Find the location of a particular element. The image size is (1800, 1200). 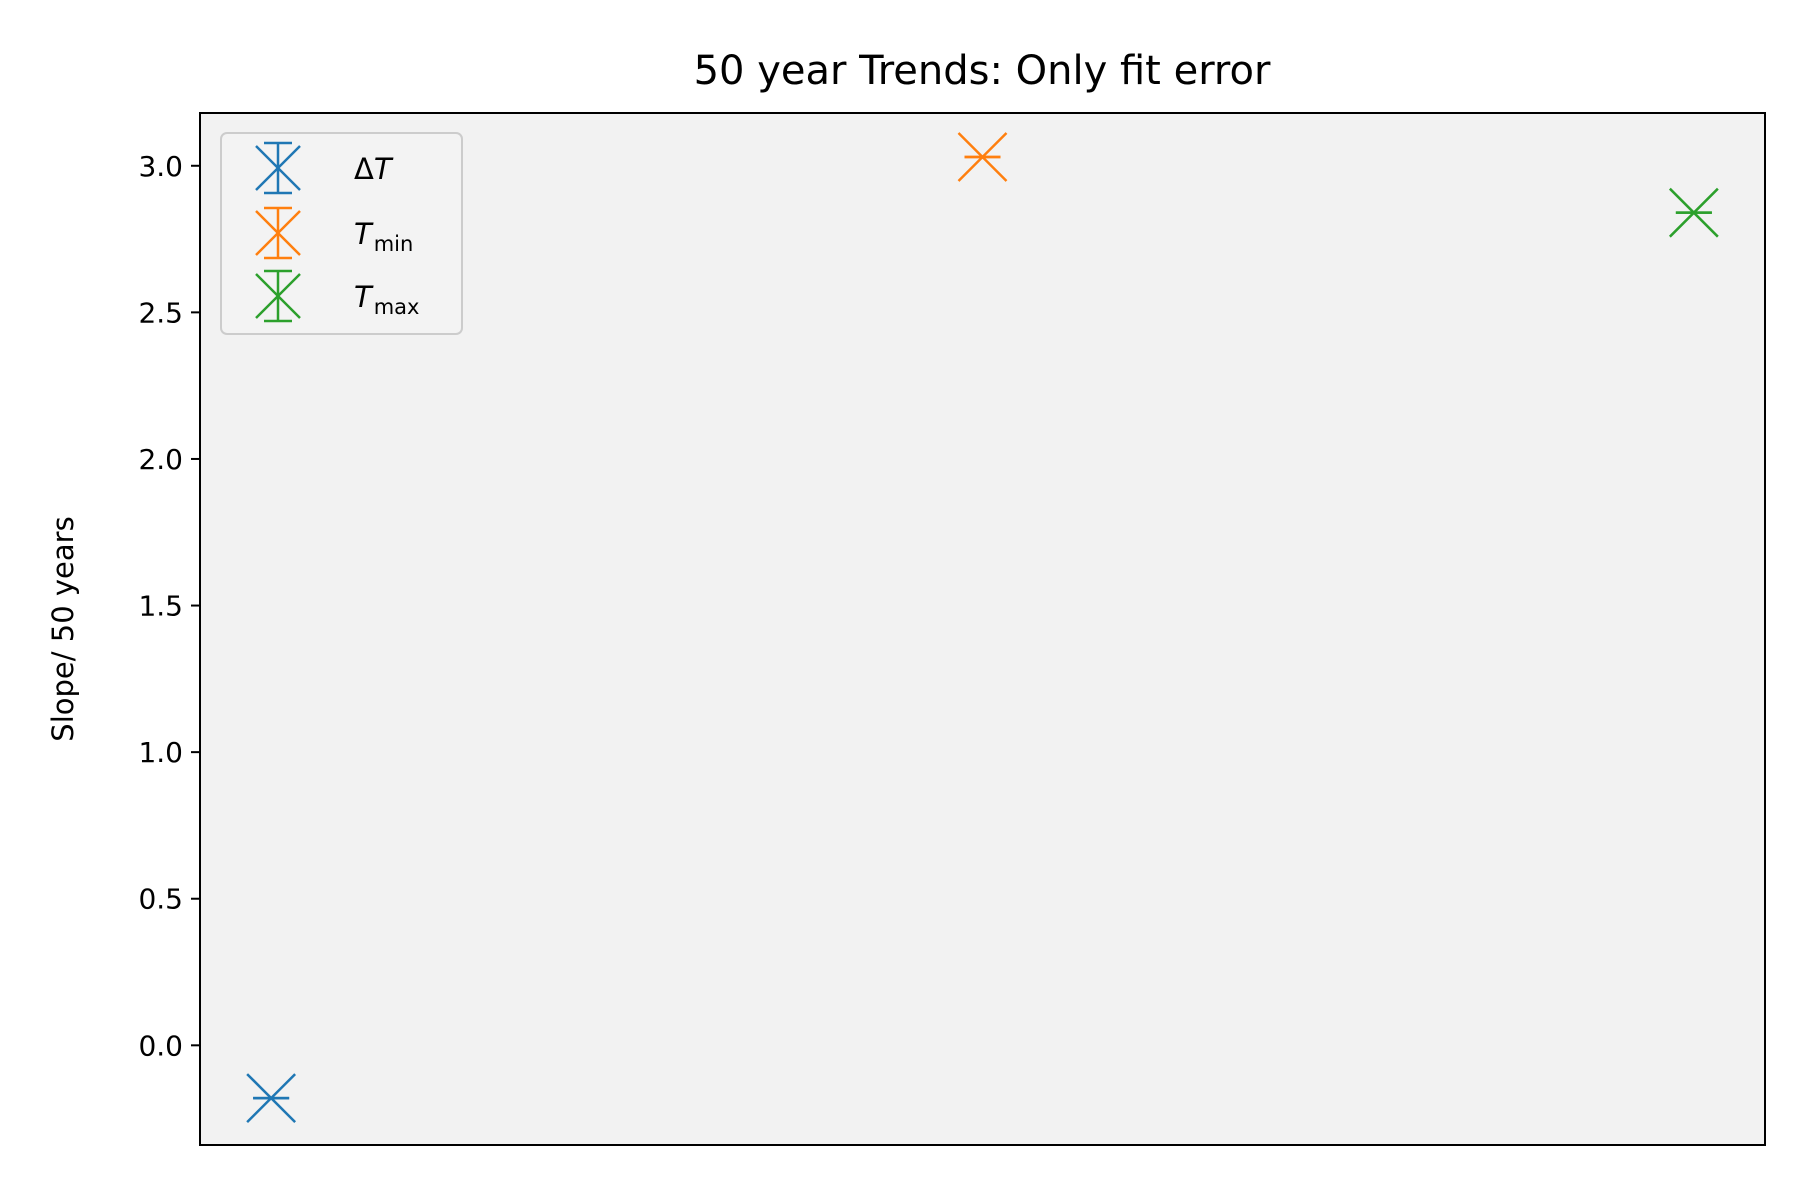

y-tick-label: 2.5 is located at coordinates (160, 312).